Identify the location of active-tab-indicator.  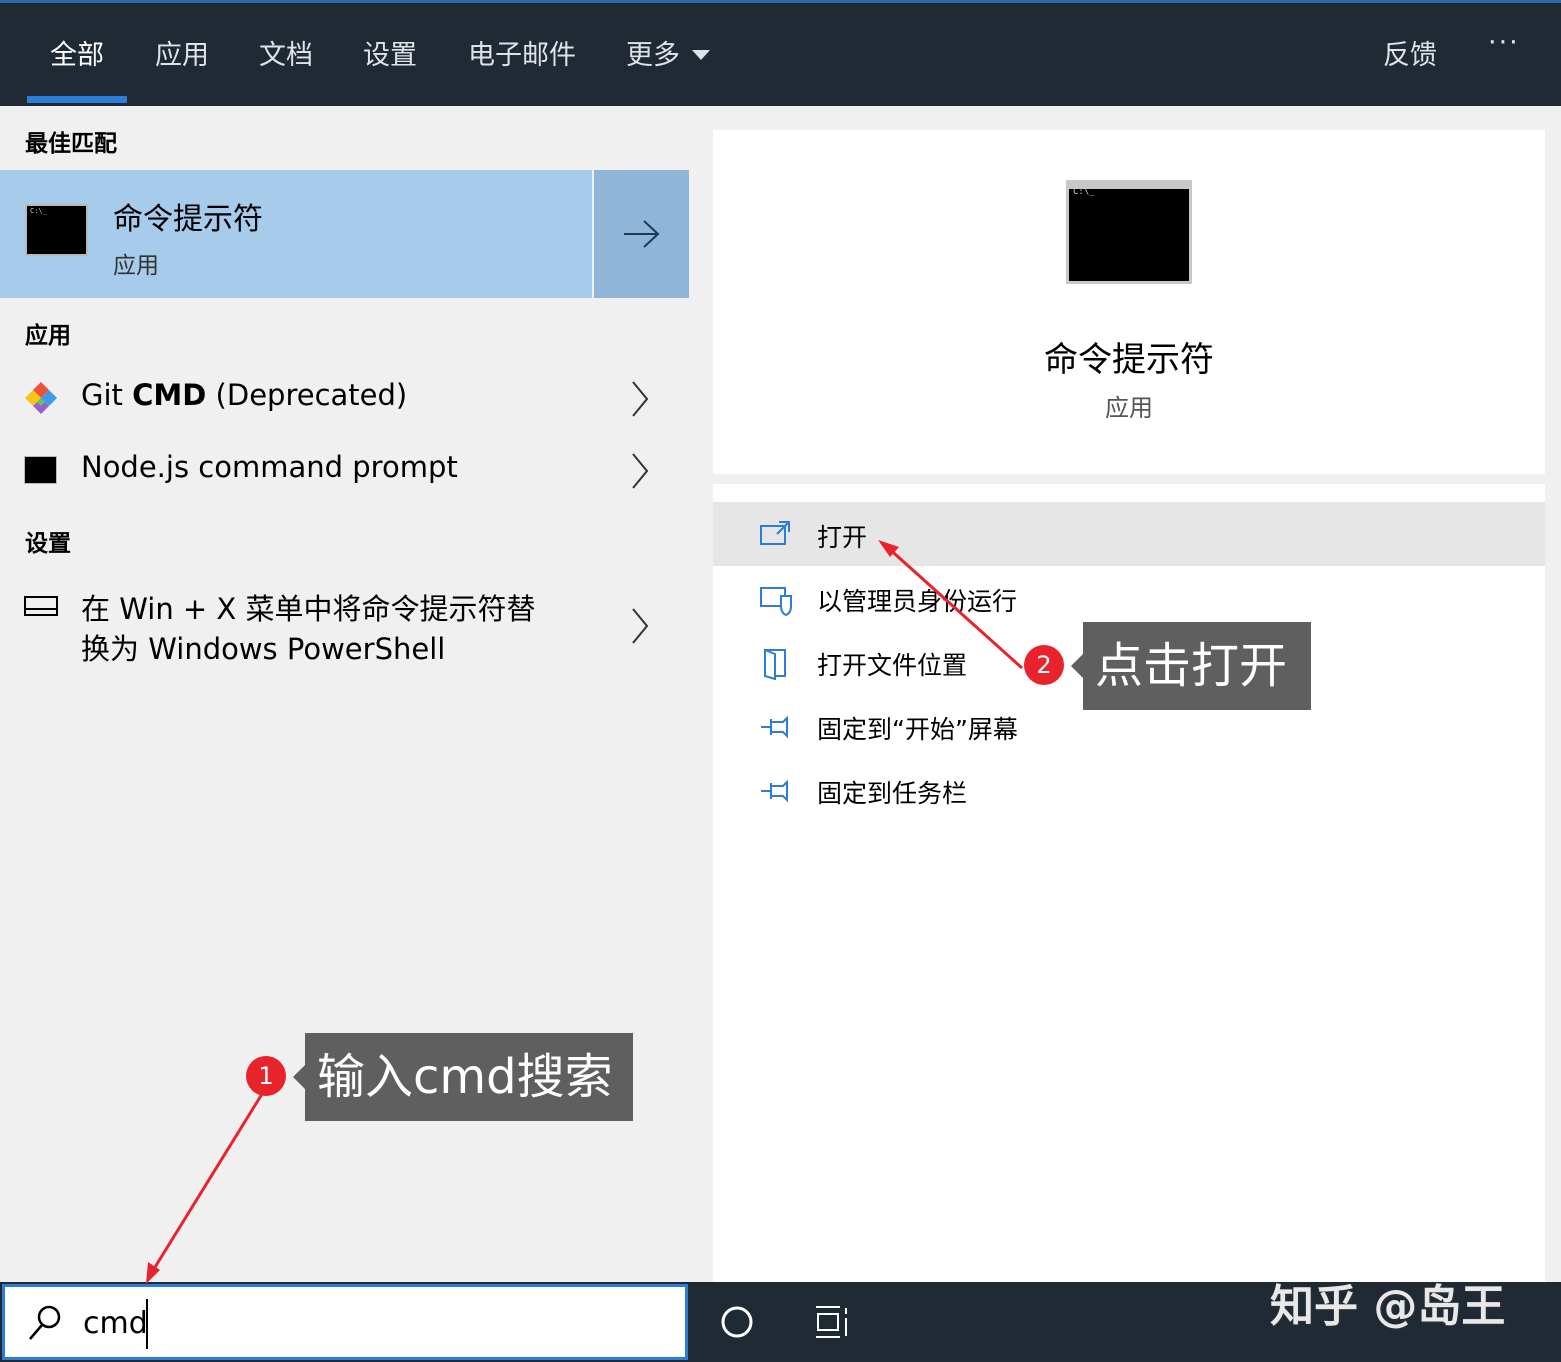
(77, 99).